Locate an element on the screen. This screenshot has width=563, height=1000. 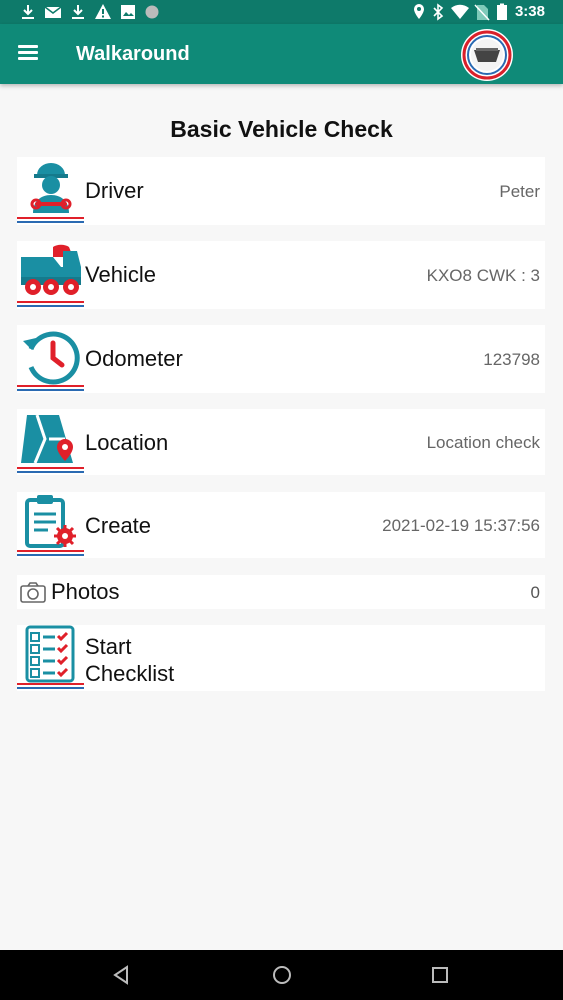
row-value: 2021-02-19 15:37:56 is located at coordinates (461, 525).